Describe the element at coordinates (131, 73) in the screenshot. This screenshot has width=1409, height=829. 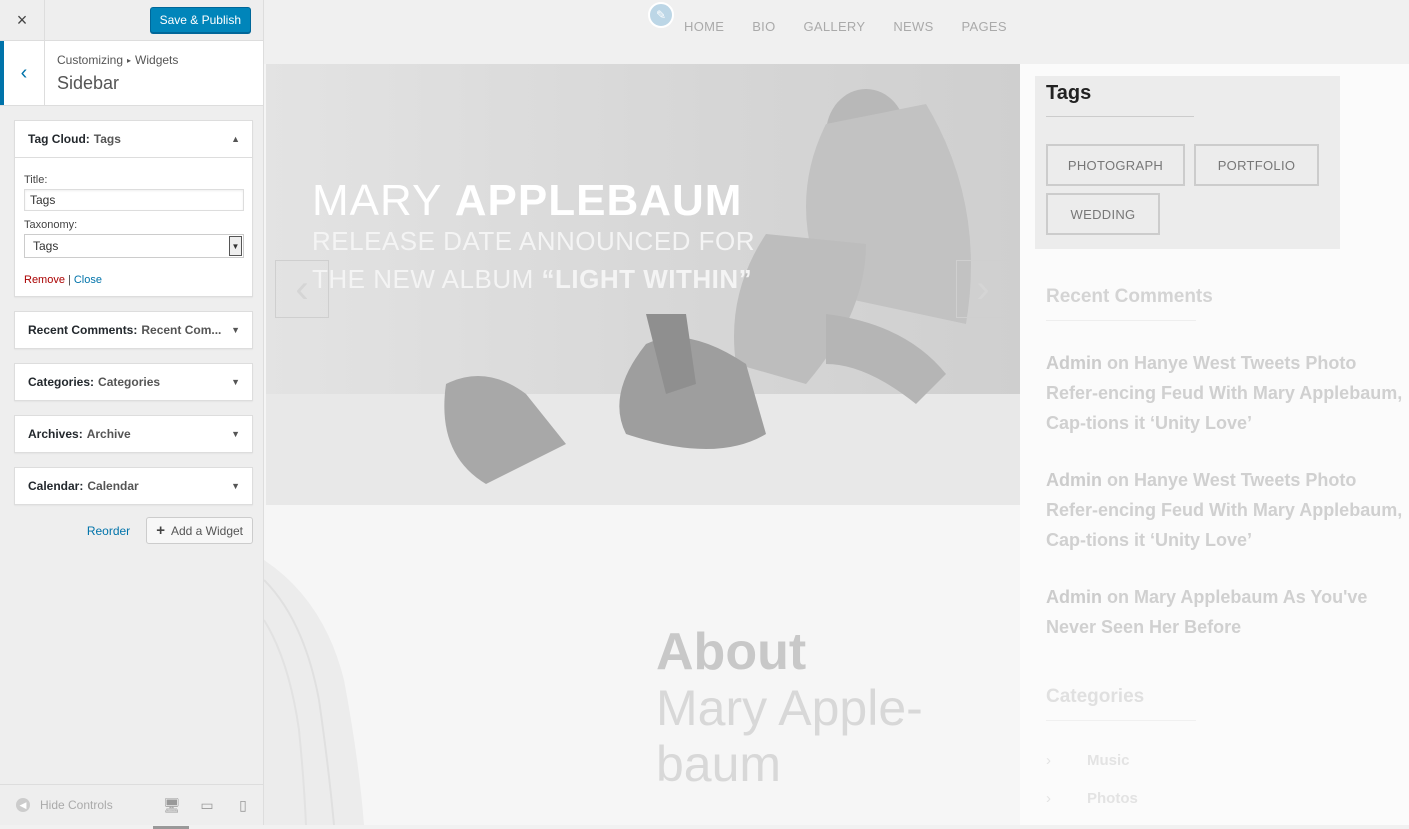
I see `section-header: ‹ Customizing ▸ Widgets Sidebar` at that location.